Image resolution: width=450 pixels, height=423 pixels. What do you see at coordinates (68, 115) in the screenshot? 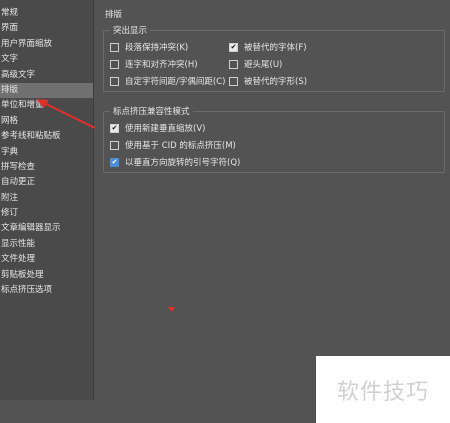
I see `arrow-shaft` at bounding box center [68, 115].